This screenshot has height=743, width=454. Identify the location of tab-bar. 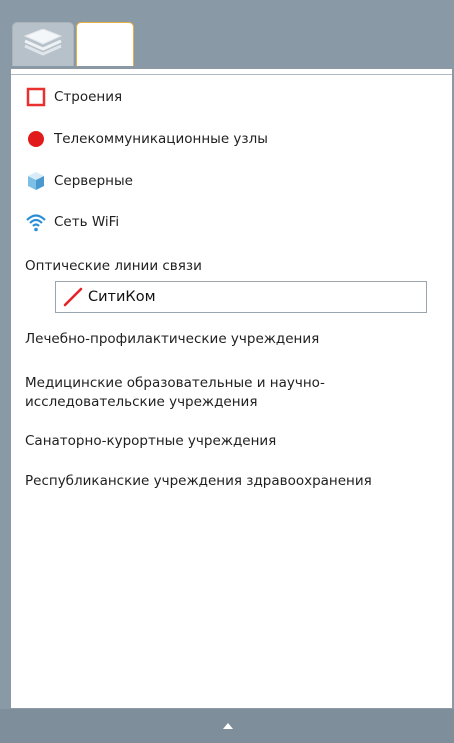
(227, 34).